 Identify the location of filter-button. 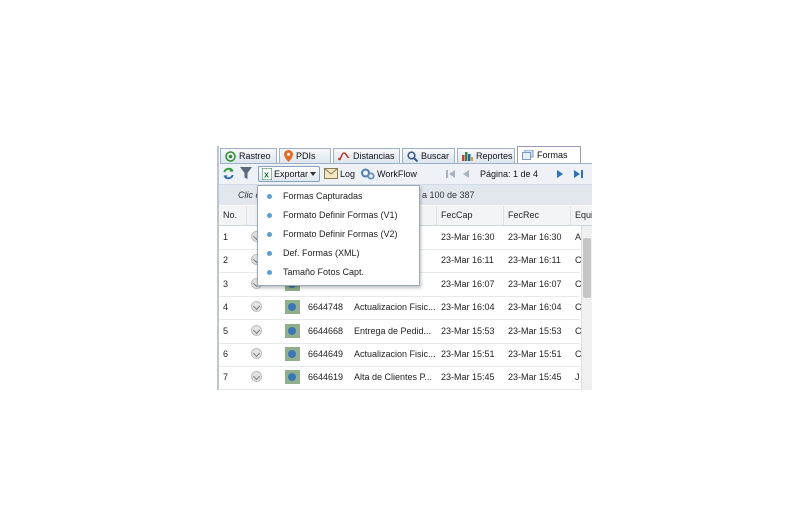
(246, 173).